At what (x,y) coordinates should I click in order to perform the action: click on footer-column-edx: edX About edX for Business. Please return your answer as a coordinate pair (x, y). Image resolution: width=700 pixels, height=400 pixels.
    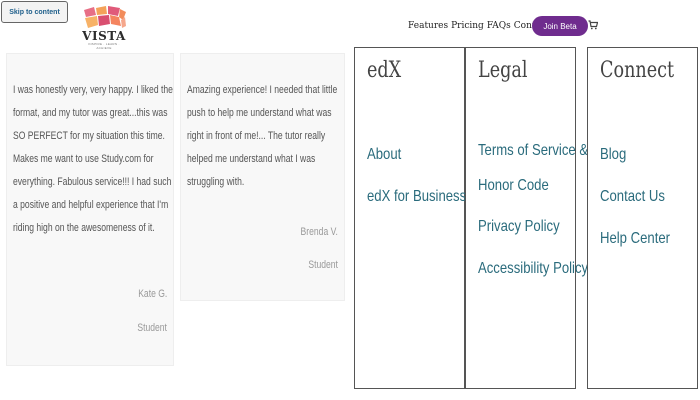
    Looking at the image, I should click on (410, 218).